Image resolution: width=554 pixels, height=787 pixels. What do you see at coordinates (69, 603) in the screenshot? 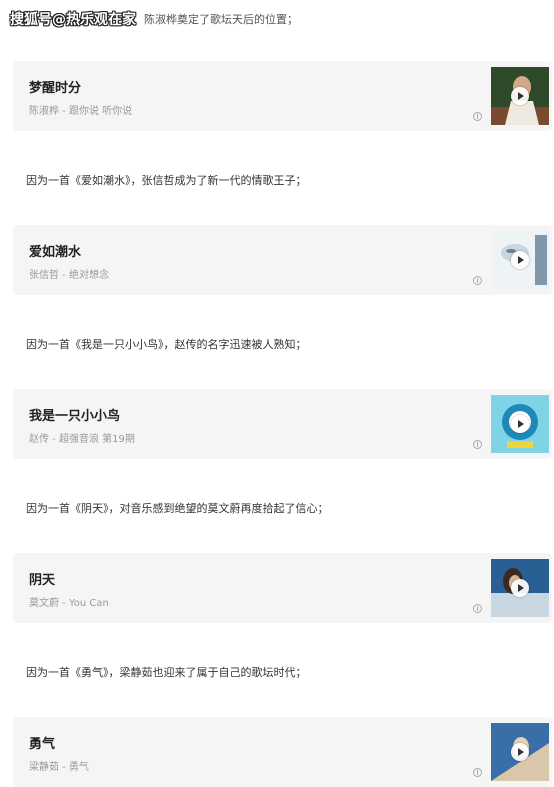
I see `song-subtitle: 莫文蔚 - You Can` at bounding box center [69, 603].